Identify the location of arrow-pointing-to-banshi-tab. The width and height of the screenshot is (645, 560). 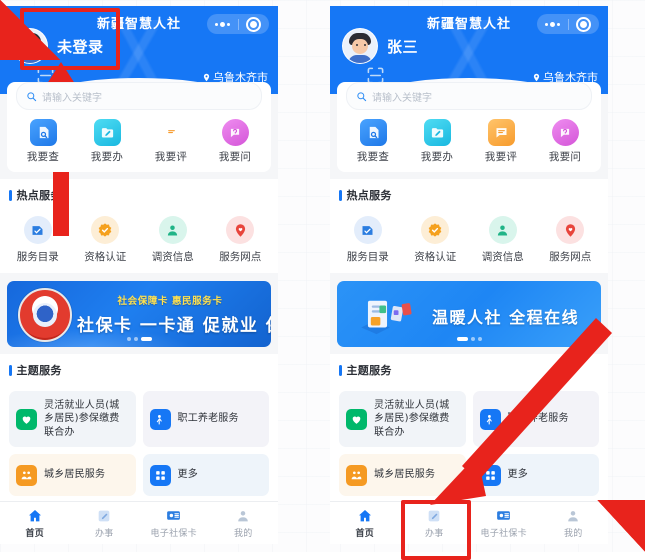
(521, 411).